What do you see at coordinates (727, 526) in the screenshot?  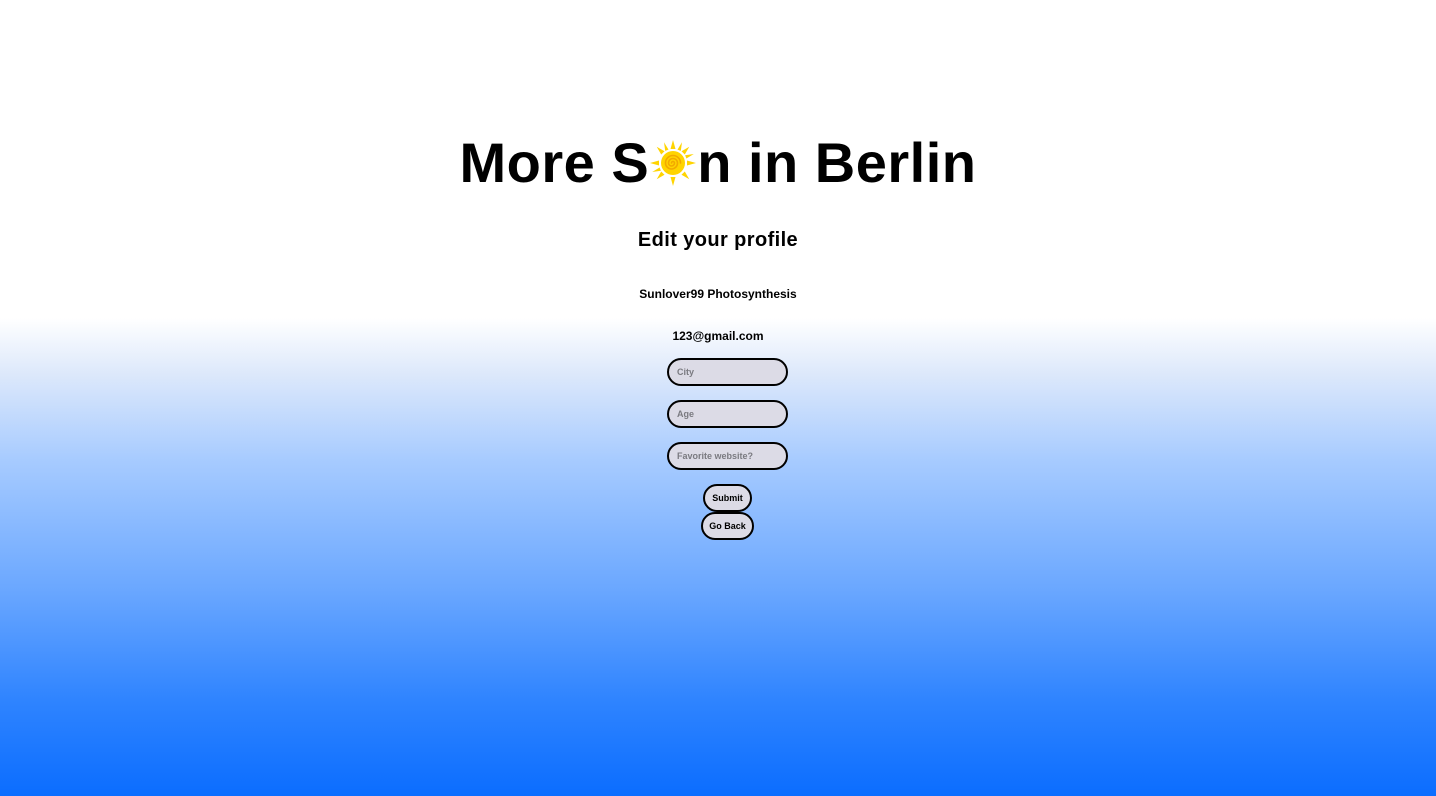 I see `go-back-button: Go Back` at bounding box center [727, 526].